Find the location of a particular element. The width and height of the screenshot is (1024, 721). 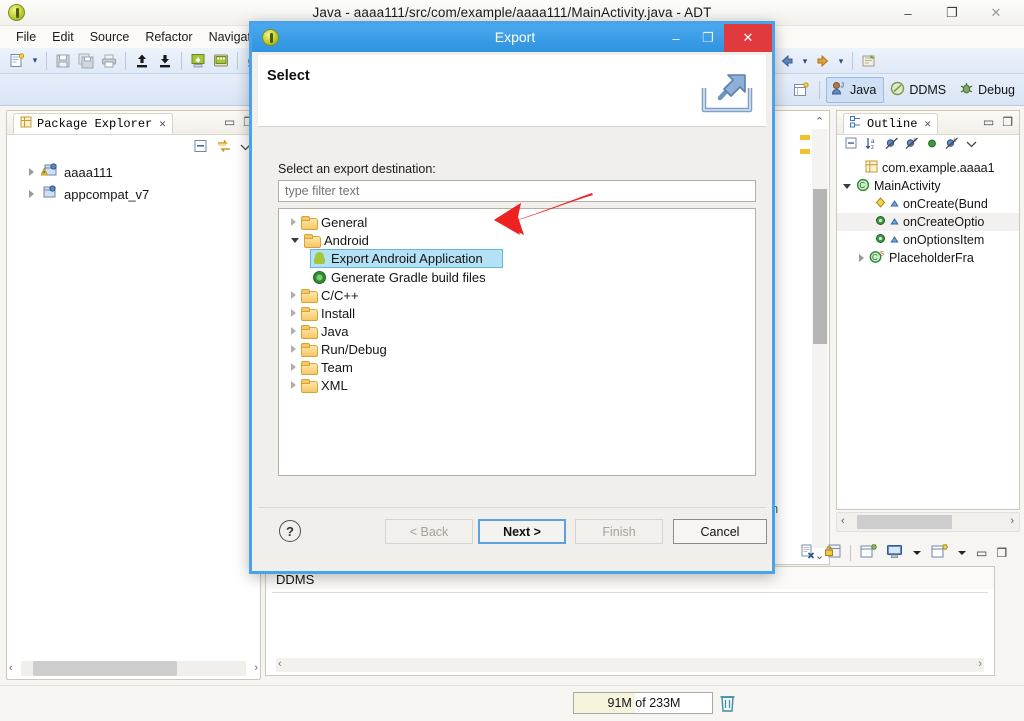

perspective-tab-debug: Debug is located at coordinates (988, 90).